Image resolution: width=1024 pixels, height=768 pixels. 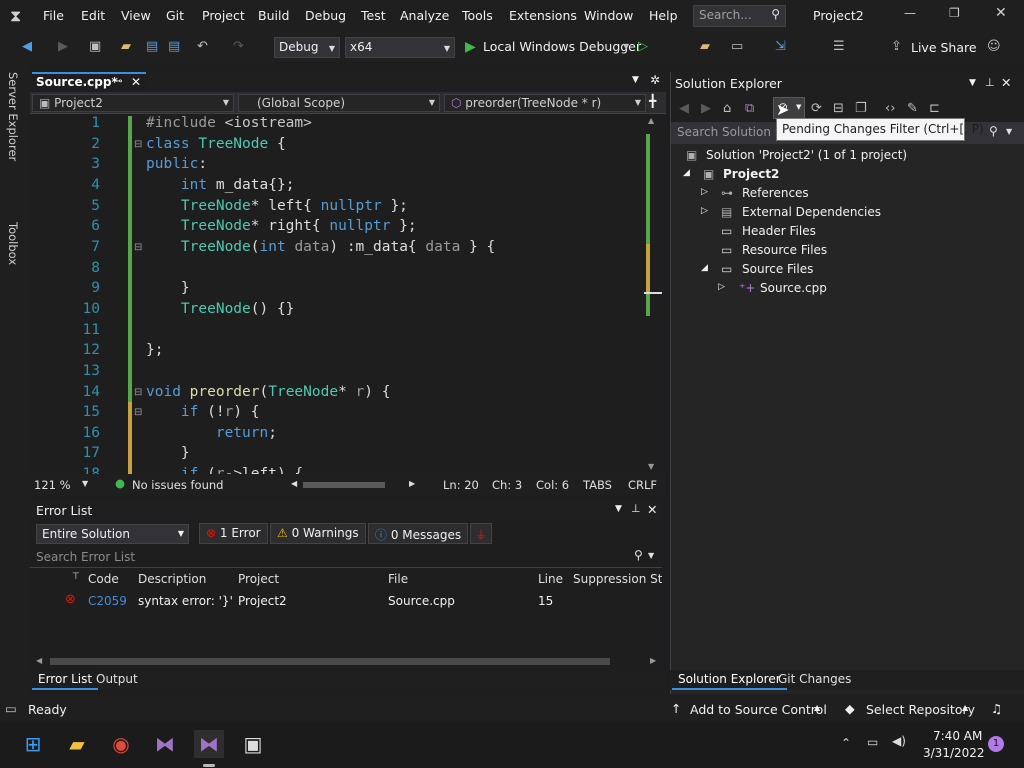 What do you see at coordinates (136, 82) in the screenshot?
I see `close-tab-icon: ✕` at bounding box center [136, 82].